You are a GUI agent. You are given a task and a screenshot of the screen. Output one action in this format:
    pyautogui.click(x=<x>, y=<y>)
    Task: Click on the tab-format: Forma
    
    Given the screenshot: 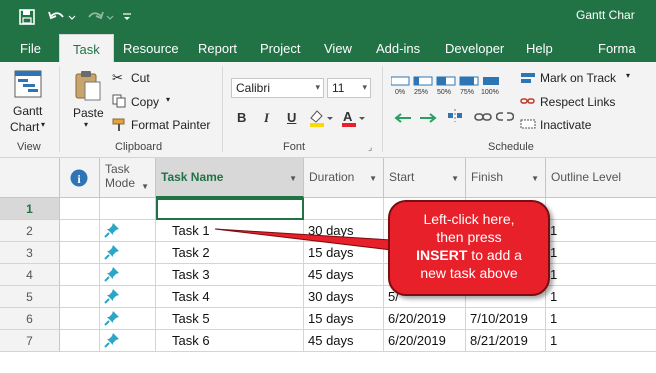 What is the action you would take?
    pyautogui.click(x=617, y=48)
    